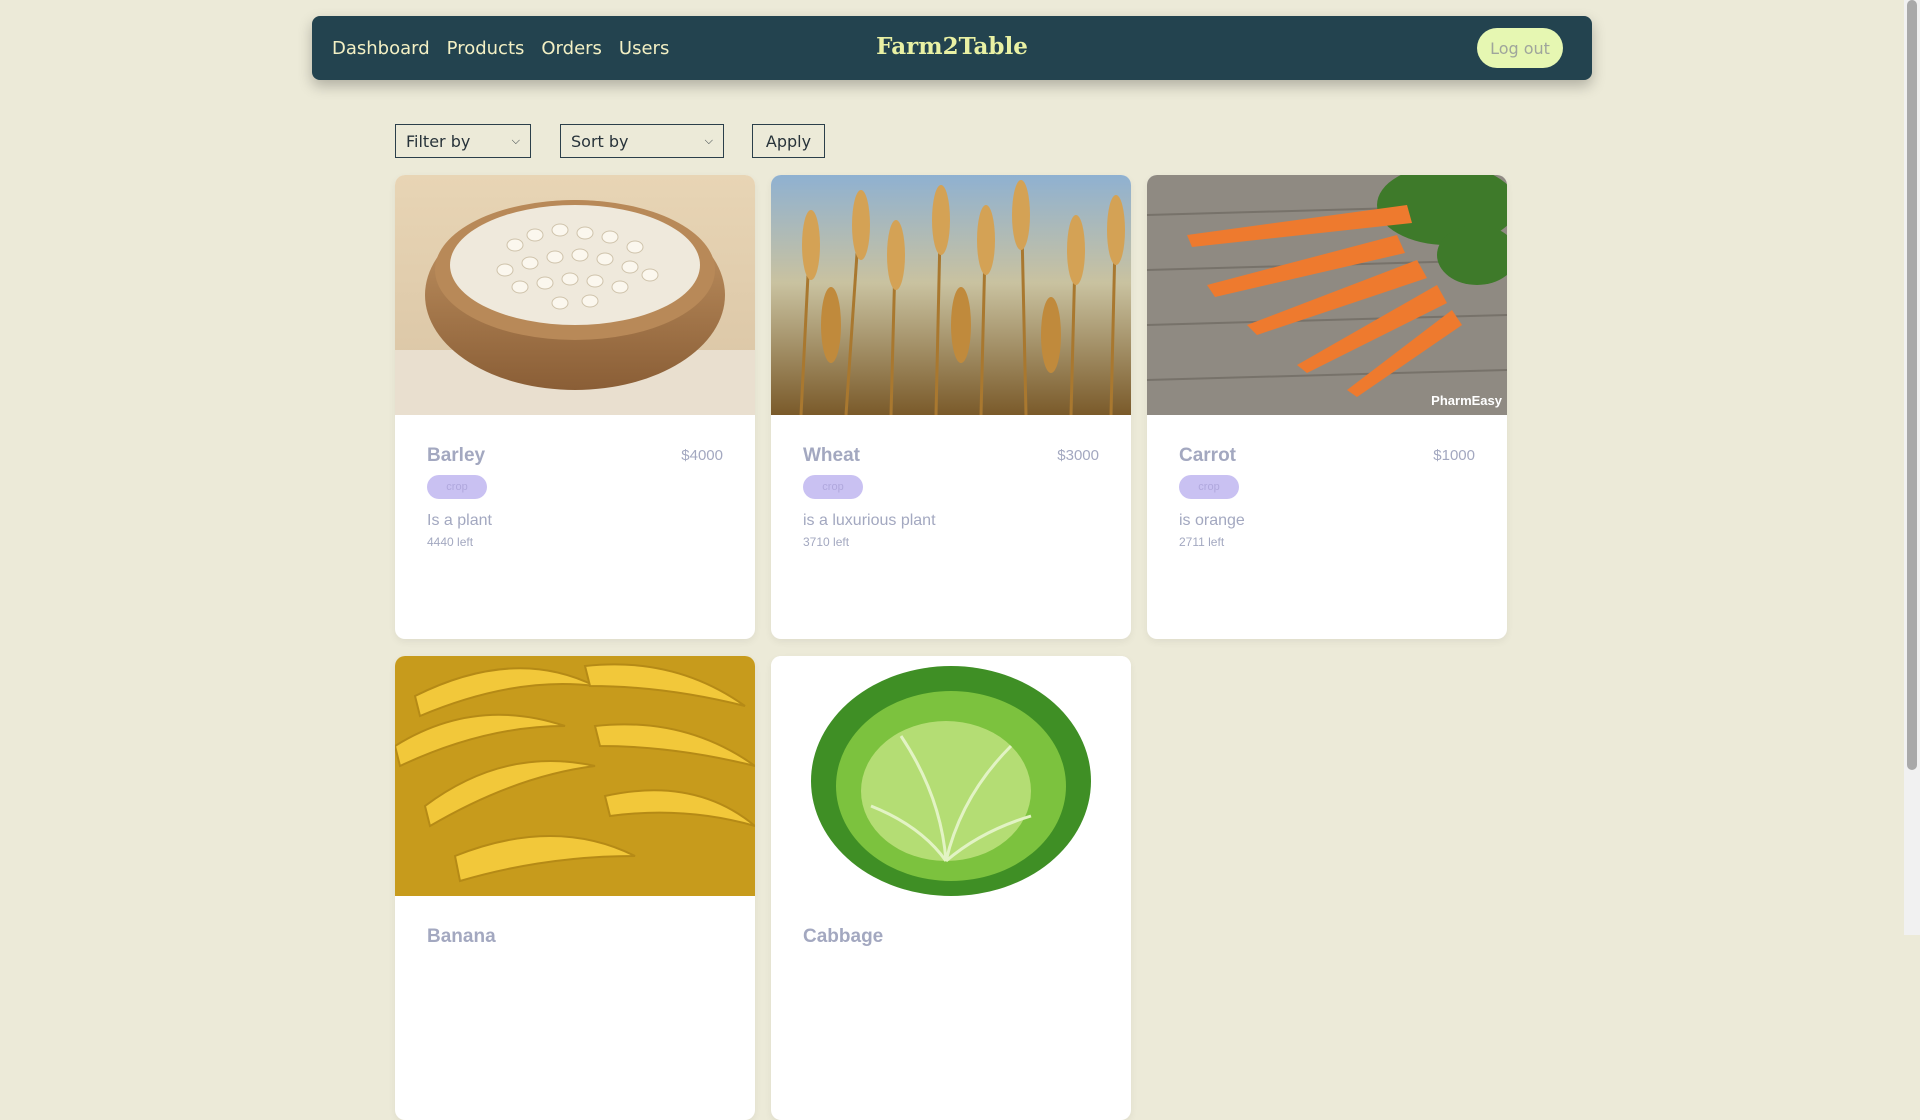 The height and width of the screenshot is (1120, 1920). Describe the element at coordinates (843, 936) in the screenshot. I see `product-name: Cabbage` at that location.